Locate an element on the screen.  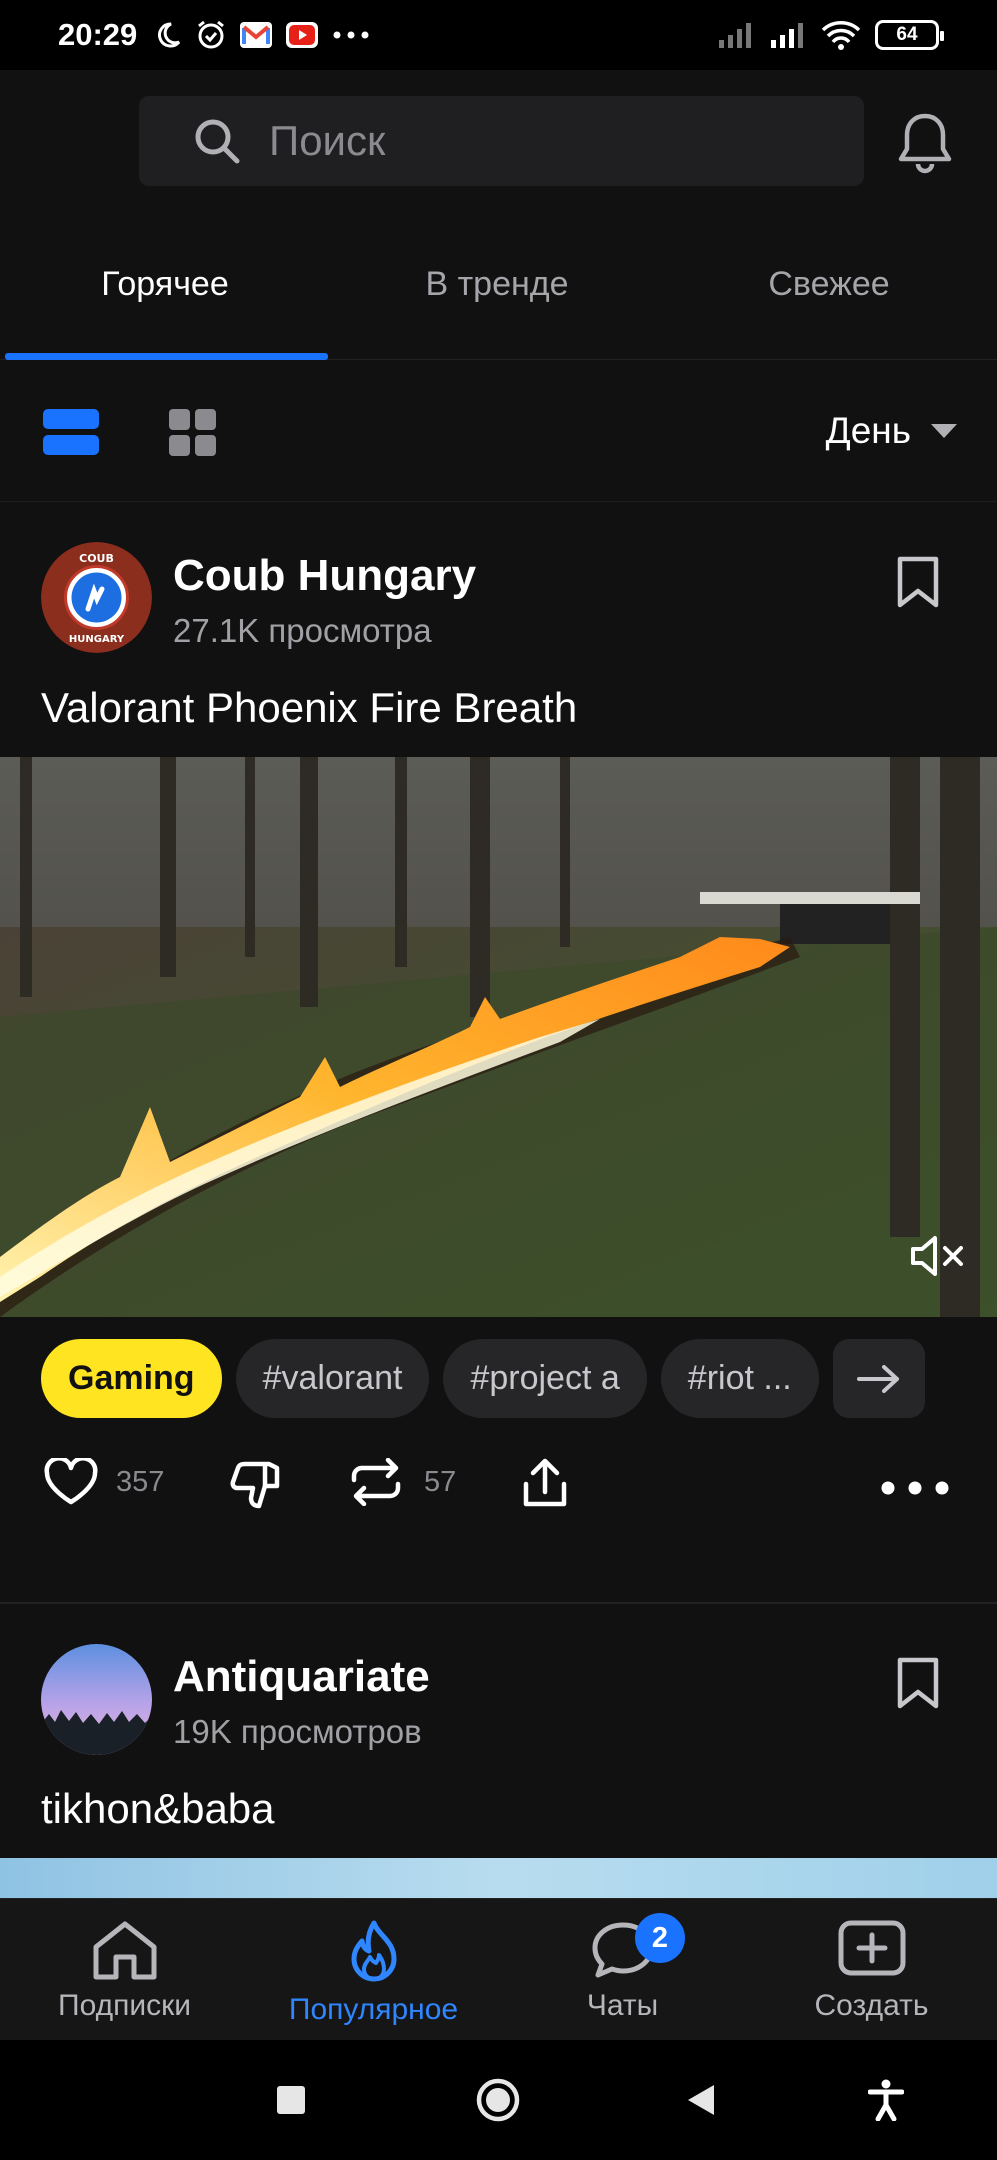
nav-subscriptions: Подписки is located at coordinates (124, 1970).